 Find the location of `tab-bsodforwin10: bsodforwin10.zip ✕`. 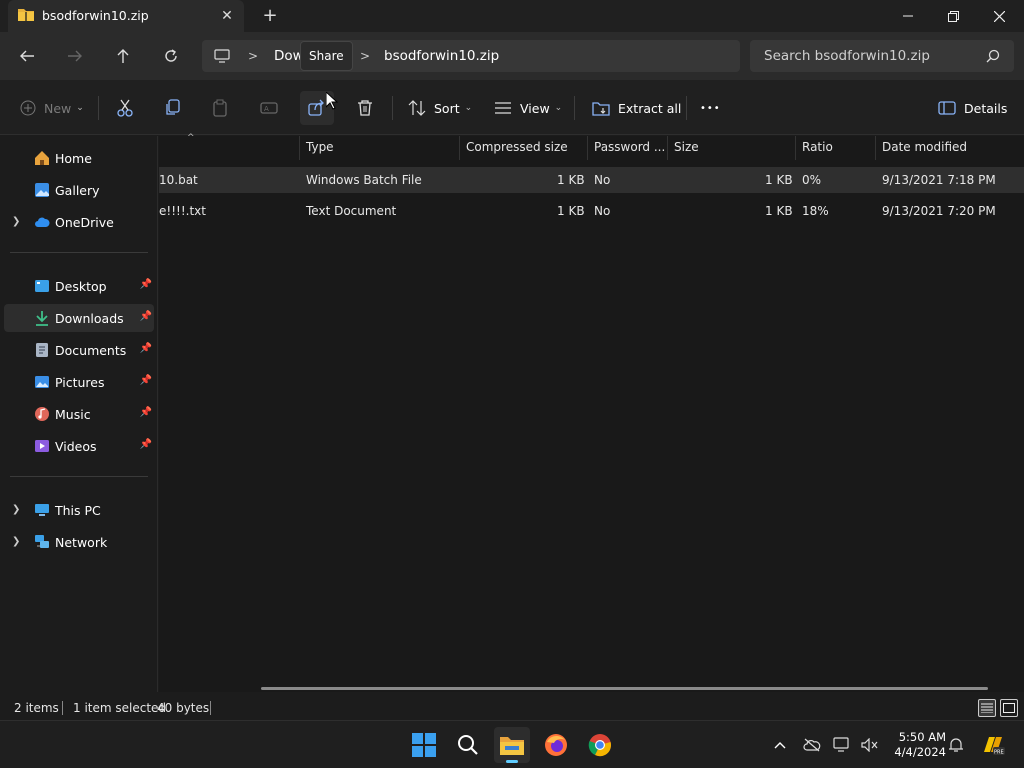

tab-bsodforwin10: bsodforwin10.zip ✕ is located at coordinates (126, 16).